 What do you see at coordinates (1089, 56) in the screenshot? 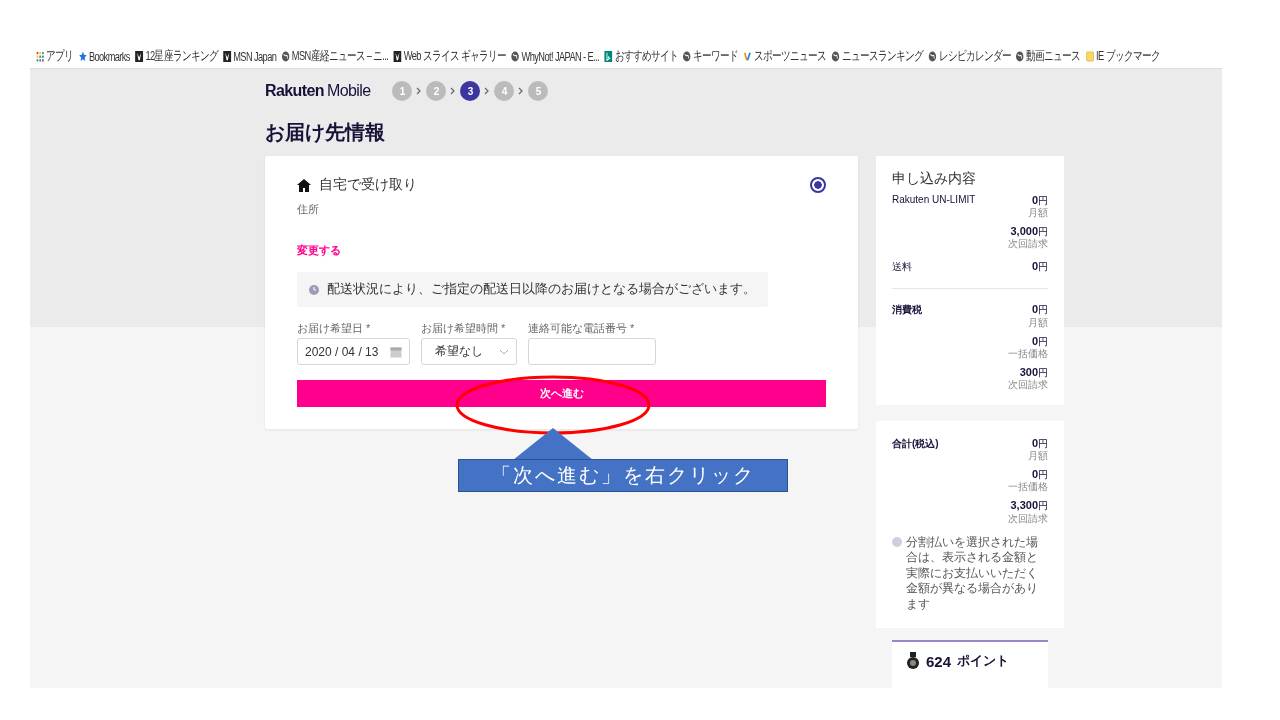
I see `folder-icon` at bounding box center [1089, 56].